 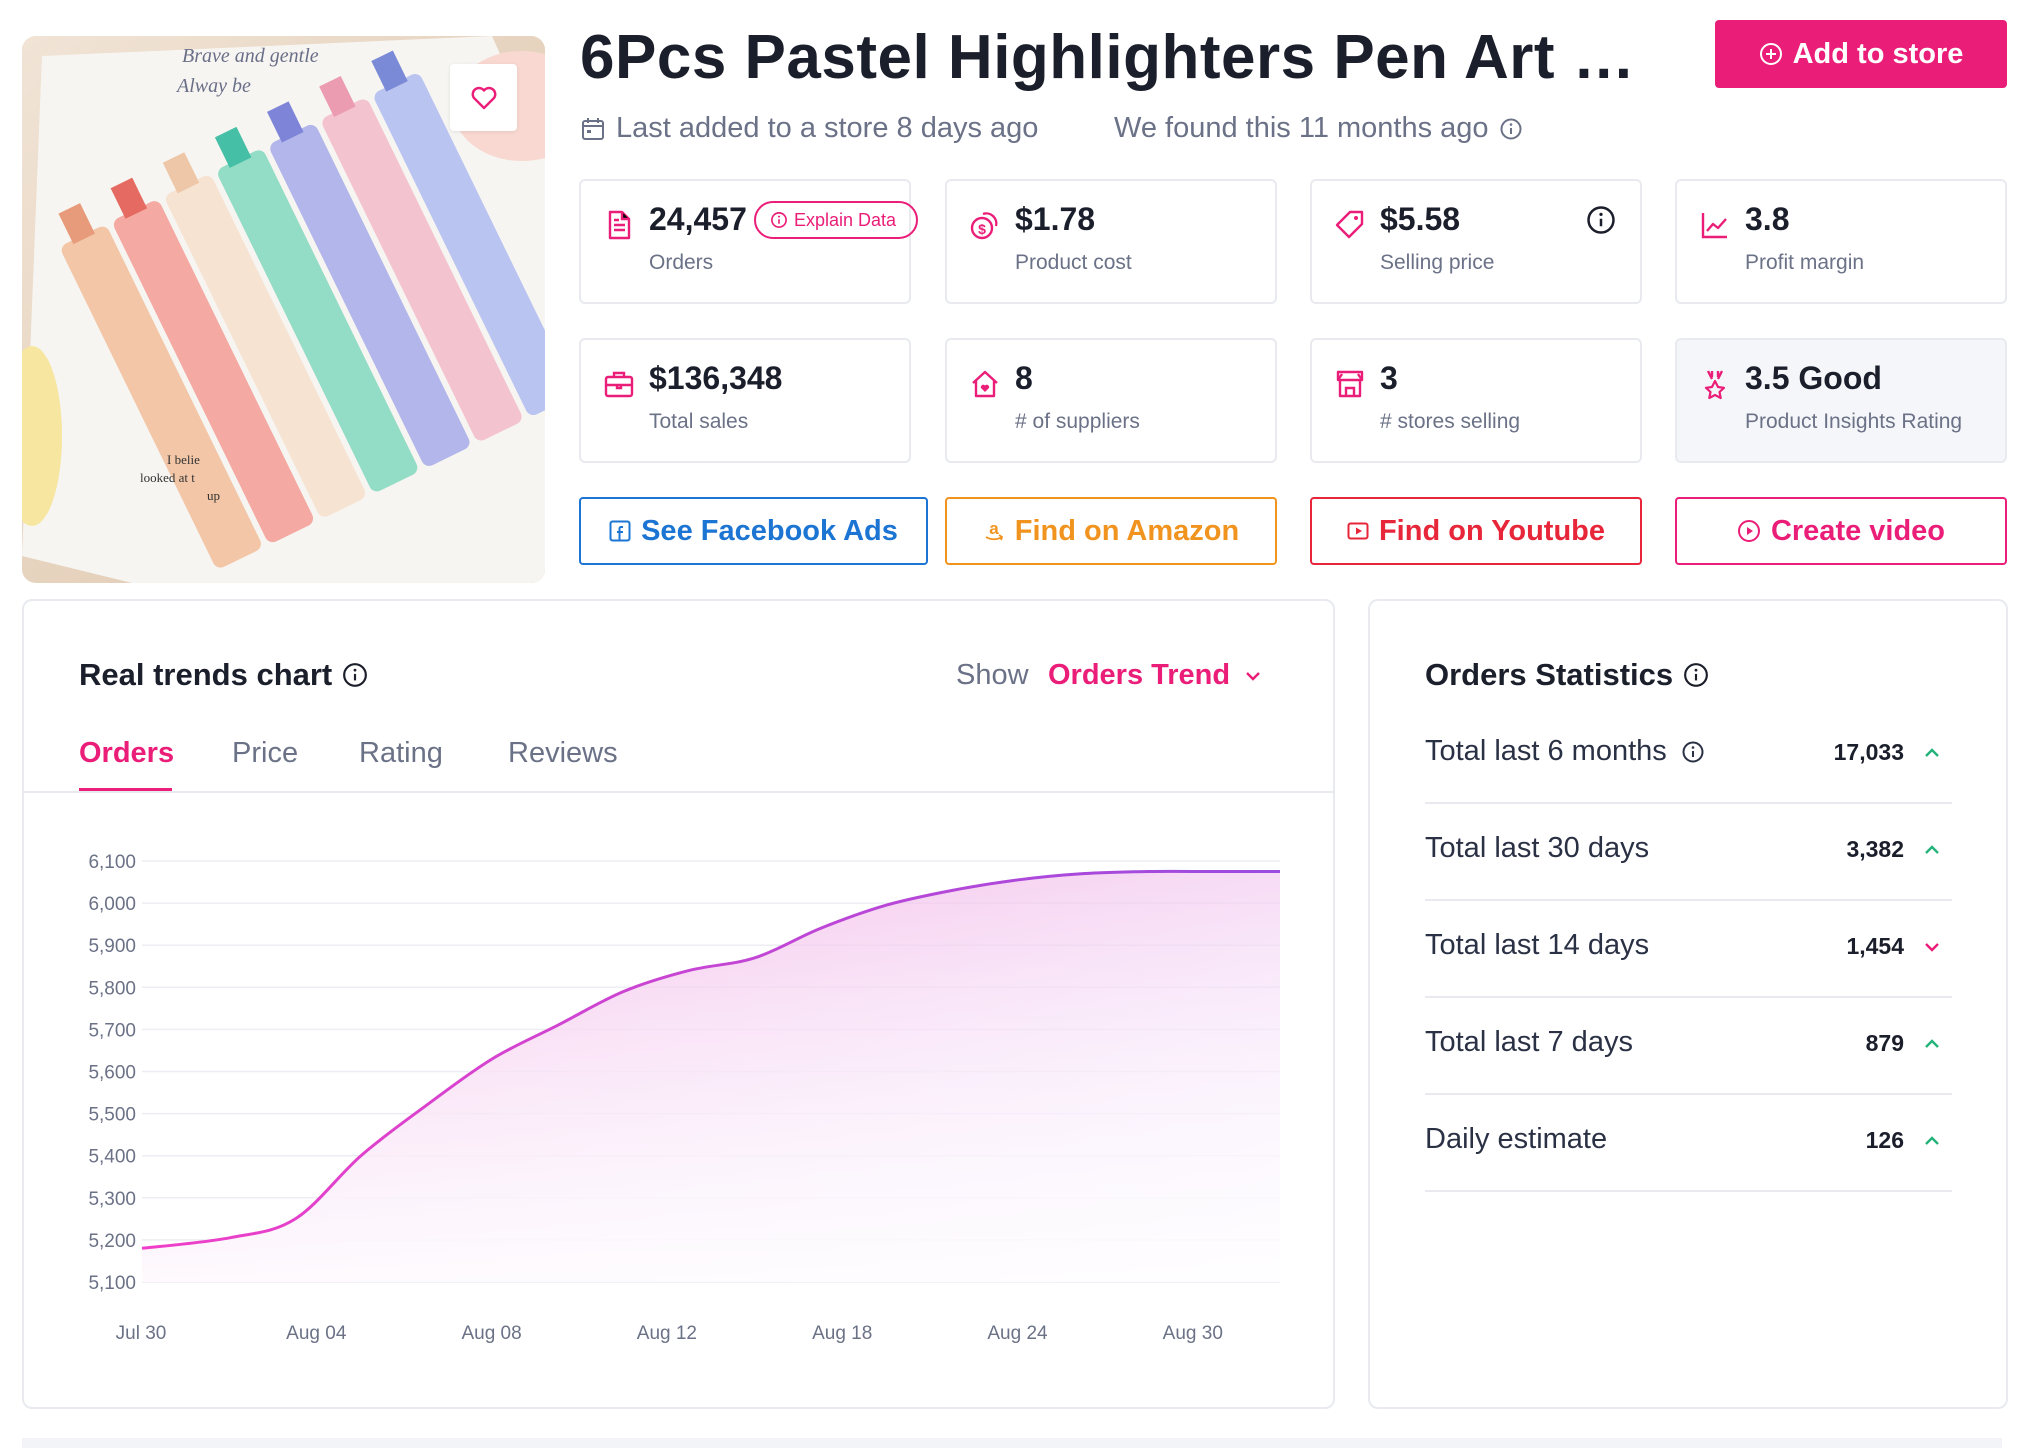 I want to click on next-section-edge, so click(x=1012, y=1443).